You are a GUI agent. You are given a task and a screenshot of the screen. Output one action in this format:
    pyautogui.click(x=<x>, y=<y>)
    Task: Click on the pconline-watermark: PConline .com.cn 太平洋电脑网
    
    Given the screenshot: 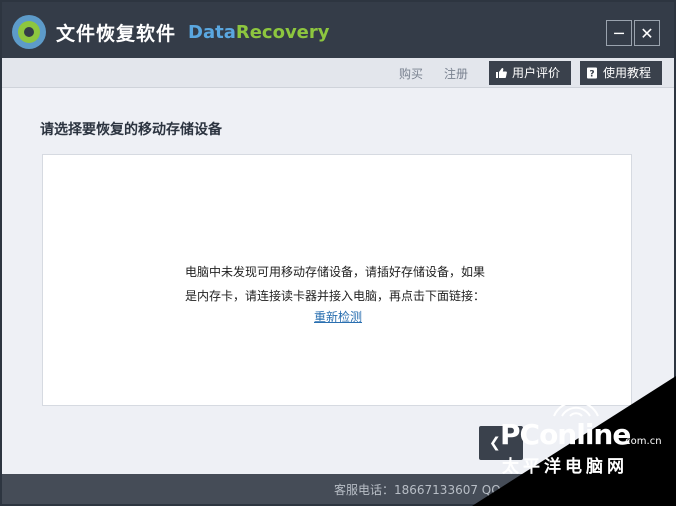 What is the action you would take?
    pyautogui.click(x=574, y=441)
    